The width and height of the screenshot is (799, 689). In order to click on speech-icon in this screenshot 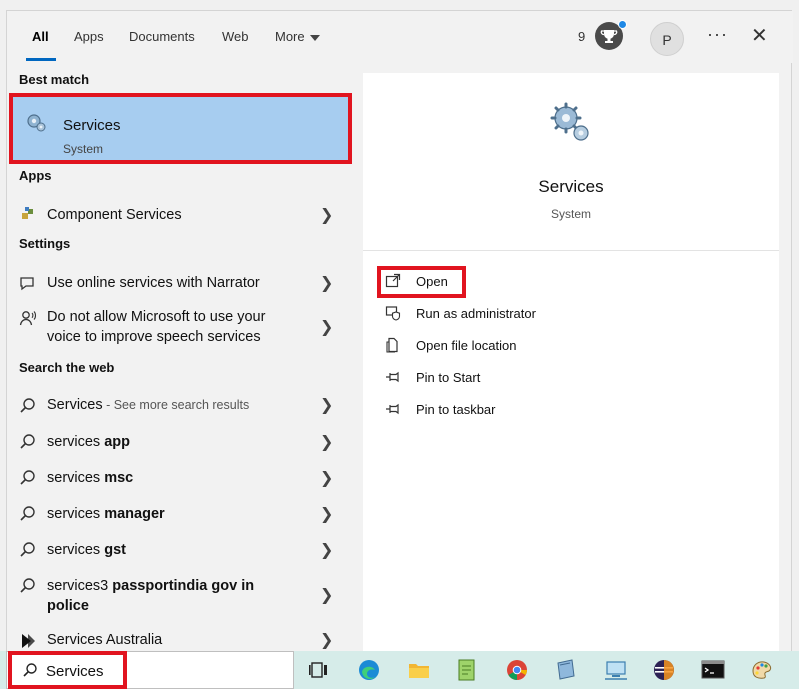, I will do `click(28, 318)`.